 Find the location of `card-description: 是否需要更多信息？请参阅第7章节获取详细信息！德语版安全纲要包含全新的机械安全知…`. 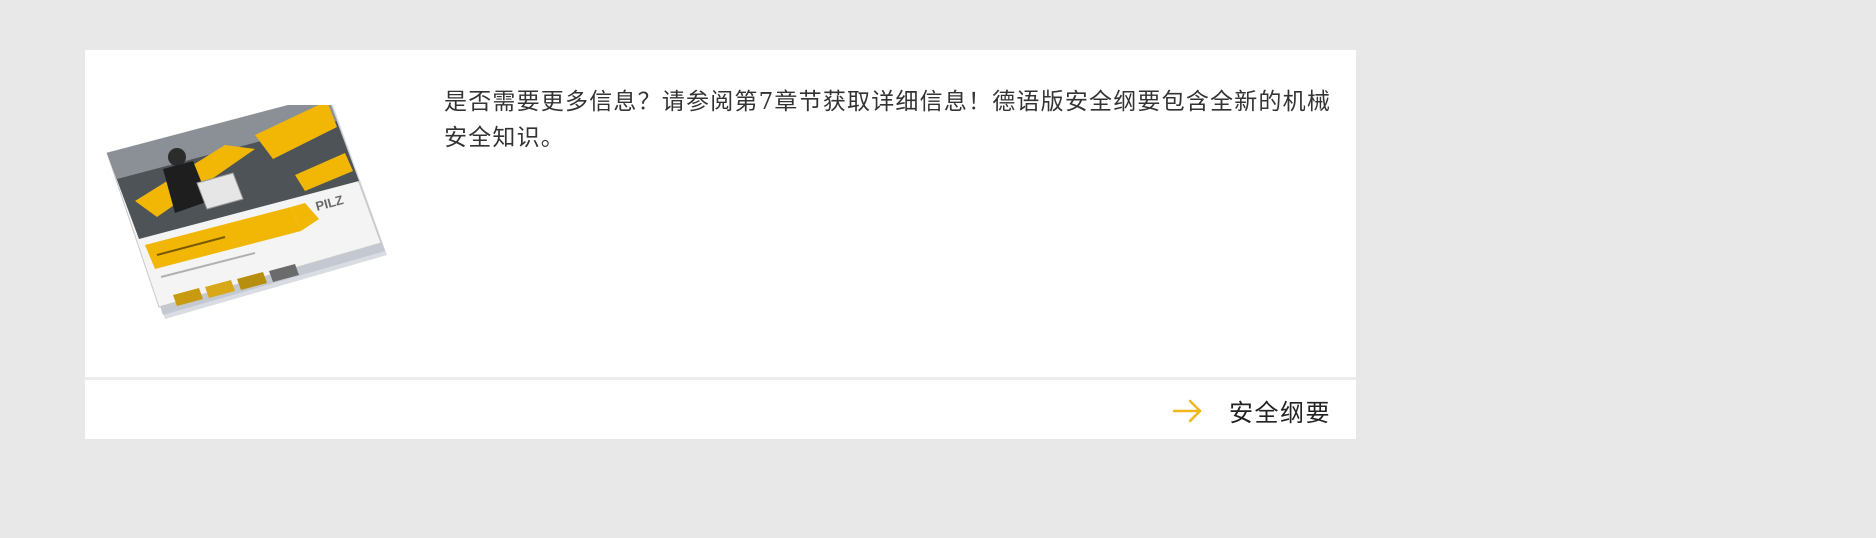

card-description: 是否需要更多信息？请参阅第7章节获取详细信息！德语版安全纲要包含全新的机械安全知… is located at coordinates (888, 120).